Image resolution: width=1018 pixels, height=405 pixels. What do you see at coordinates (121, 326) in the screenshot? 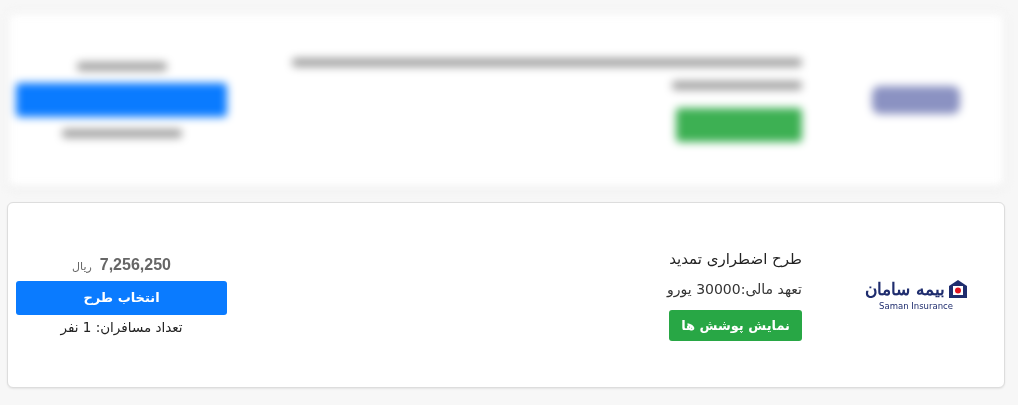
I see `travelers-count: تعداد مسافران: 1 نفر` at bounding box center [121, 326].